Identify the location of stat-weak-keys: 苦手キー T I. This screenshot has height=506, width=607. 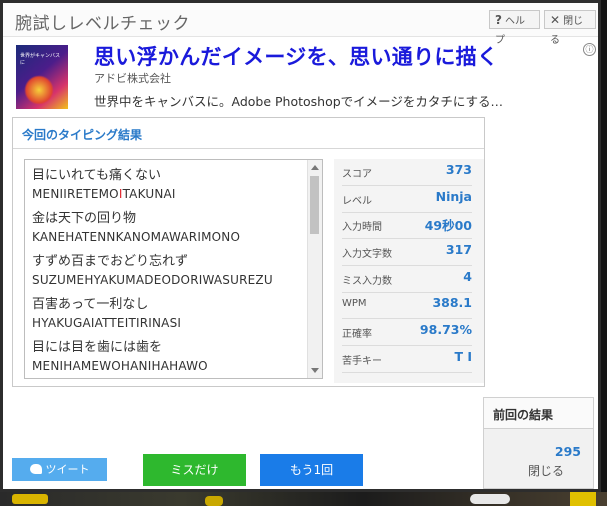
(407, 359).